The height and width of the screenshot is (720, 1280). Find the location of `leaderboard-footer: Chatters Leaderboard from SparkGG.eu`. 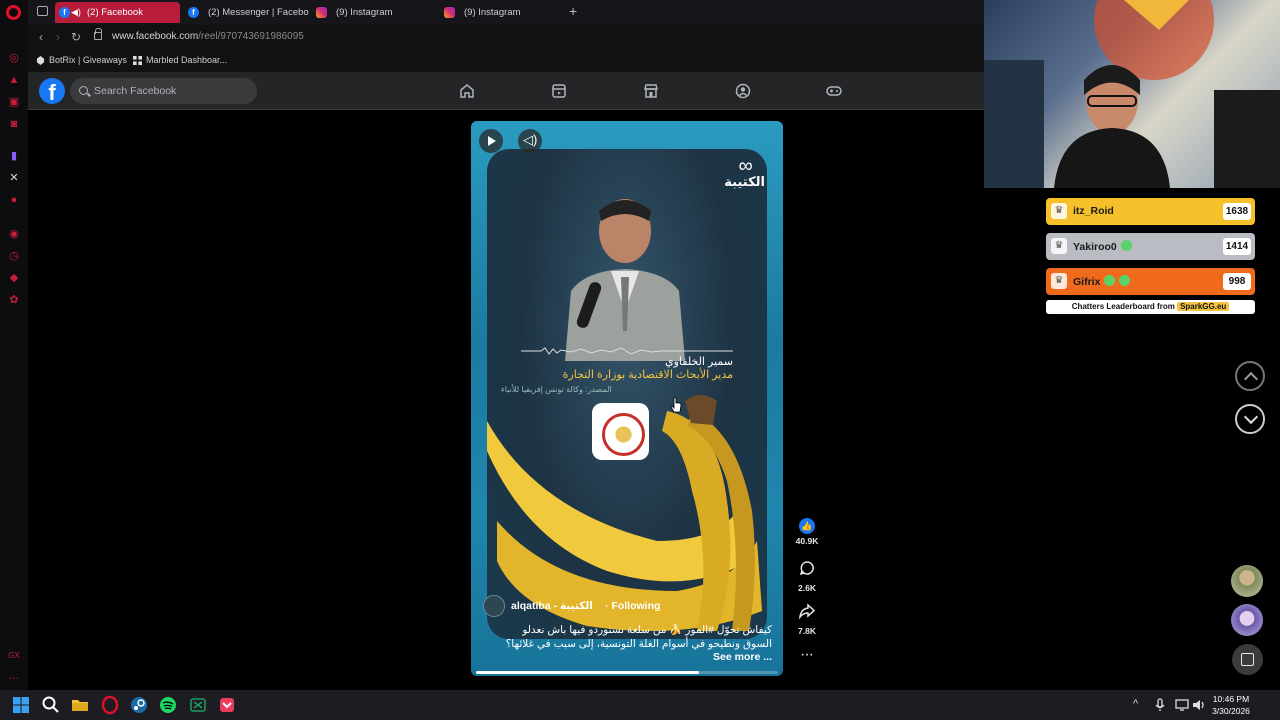

leaderboard-footer: Chatters Leaderboard from SparkGG.eu is located at coordinates (1150, 307).